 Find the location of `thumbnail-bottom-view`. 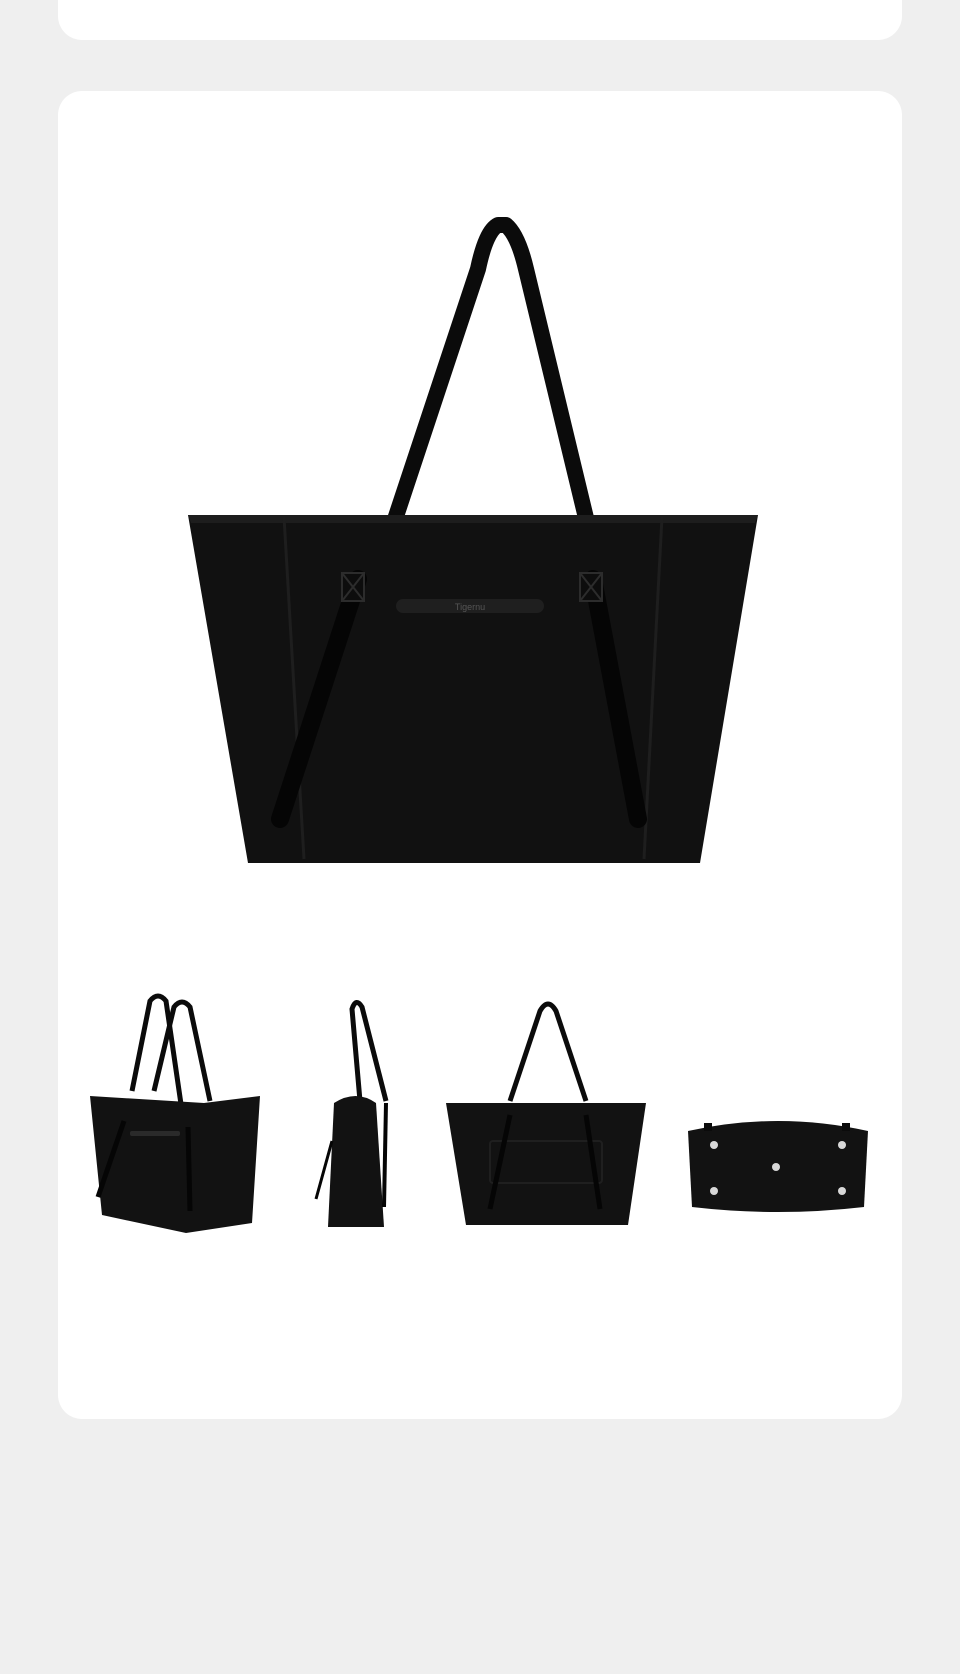

thumbnail-bottom-view is located at coordinates (778, 1156).